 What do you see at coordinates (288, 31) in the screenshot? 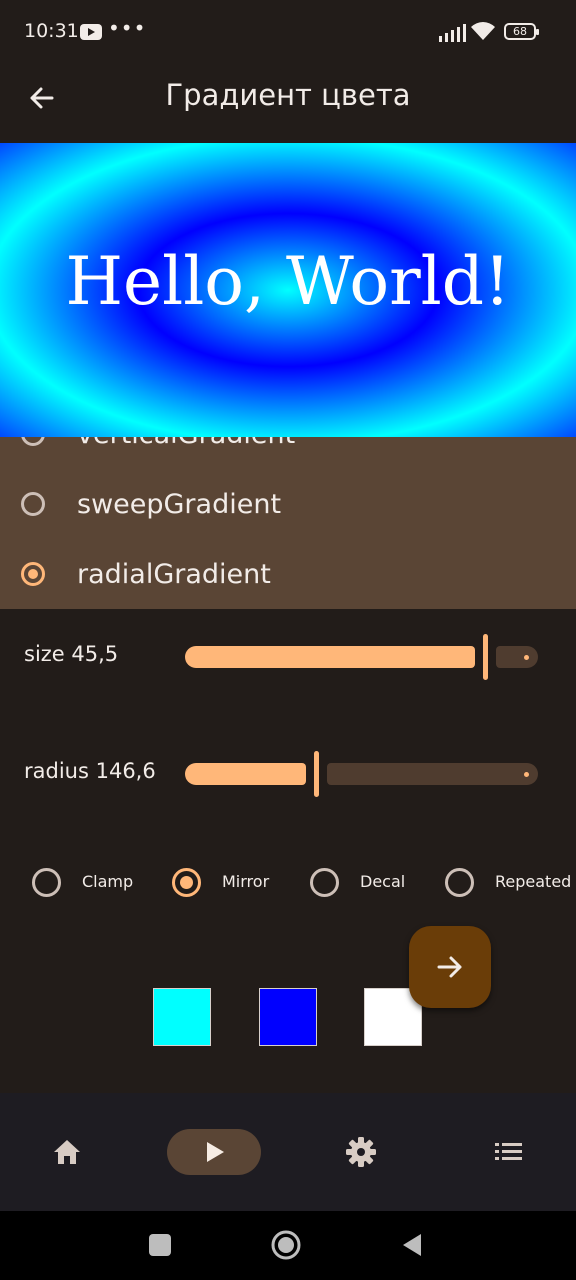
I see `status-bar: 10:31 ••• 68` at bounding box center [288, 31].